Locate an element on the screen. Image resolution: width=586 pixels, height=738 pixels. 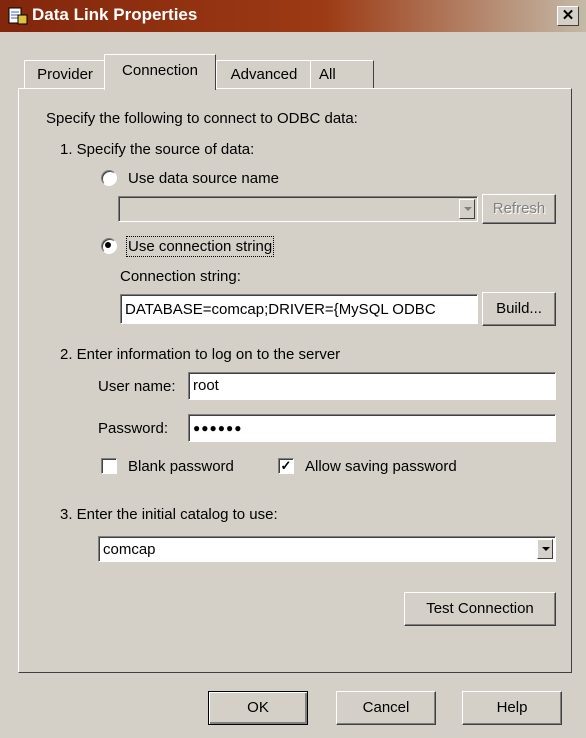
allow-saving-checkbox: ✓ is located at coordinates (286, 466).